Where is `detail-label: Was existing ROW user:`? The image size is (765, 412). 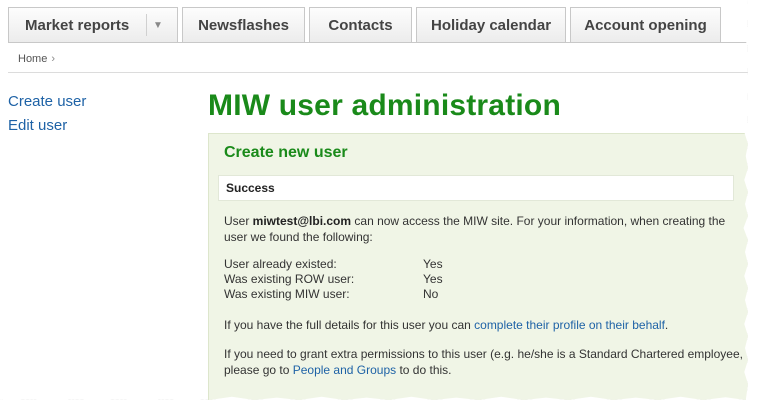 detail-label: Was existing ROW user: is located at coordinates (289, 279).